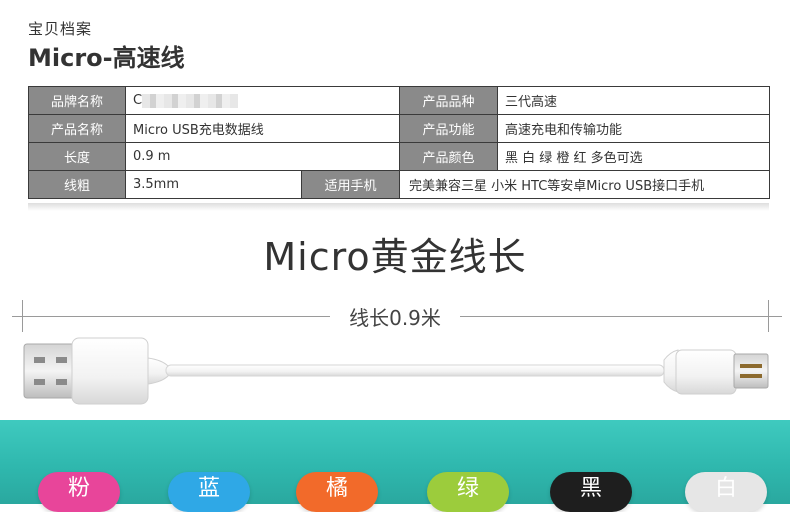 This screenshot has height=512, width=790. What do you see at coordinates (350, 184) in the screenshot?
I see `spec-label-phone: 适用手机` at bounding box center [350, 184].